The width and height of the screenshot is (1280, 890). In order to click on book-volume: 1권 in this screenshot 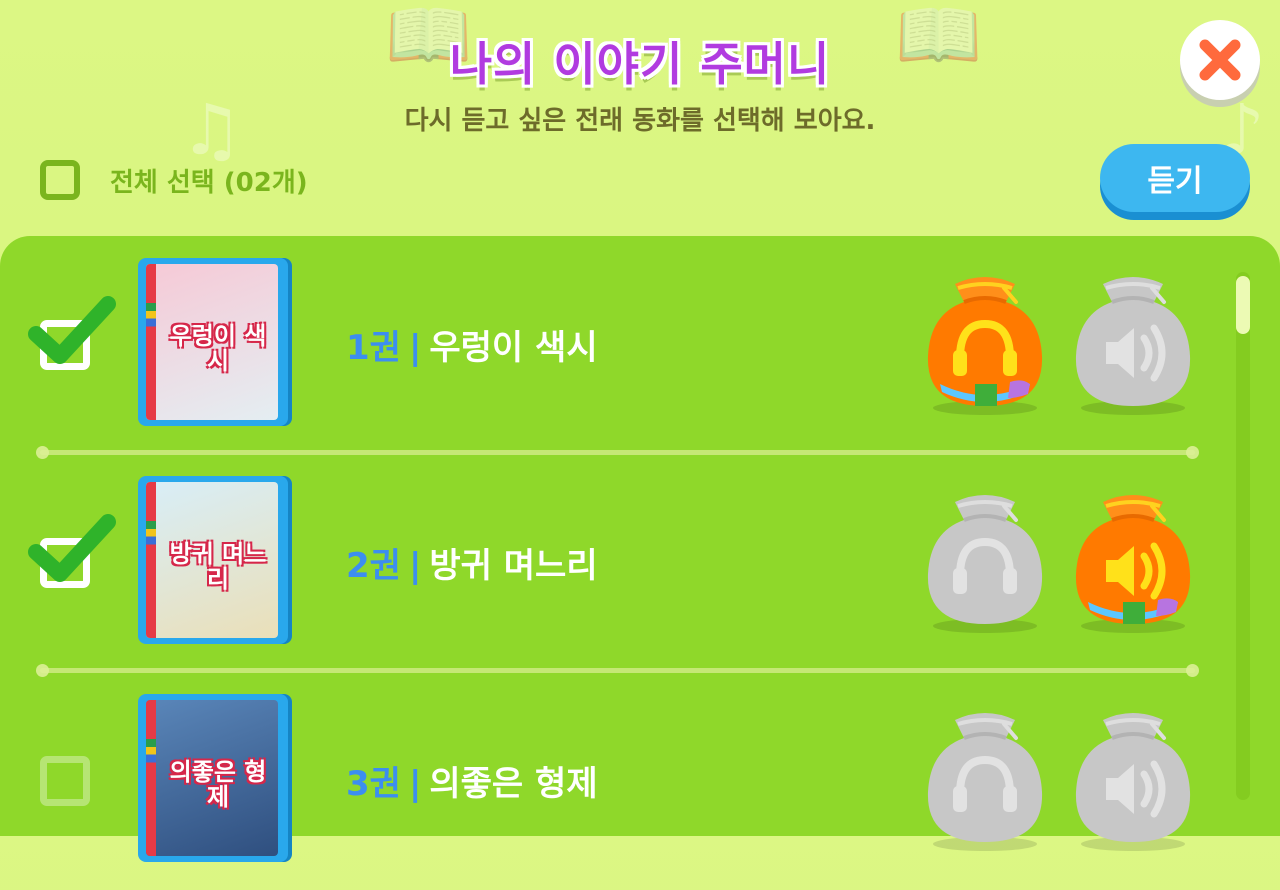, I will do `click(373, 348)`.